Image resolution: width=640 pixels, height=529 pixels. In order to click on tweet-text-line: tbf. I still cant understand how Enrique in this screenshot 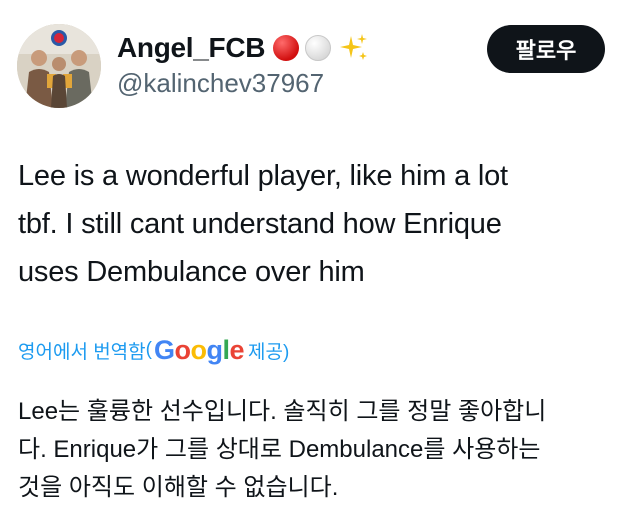, I will do `click(260, 224)`.